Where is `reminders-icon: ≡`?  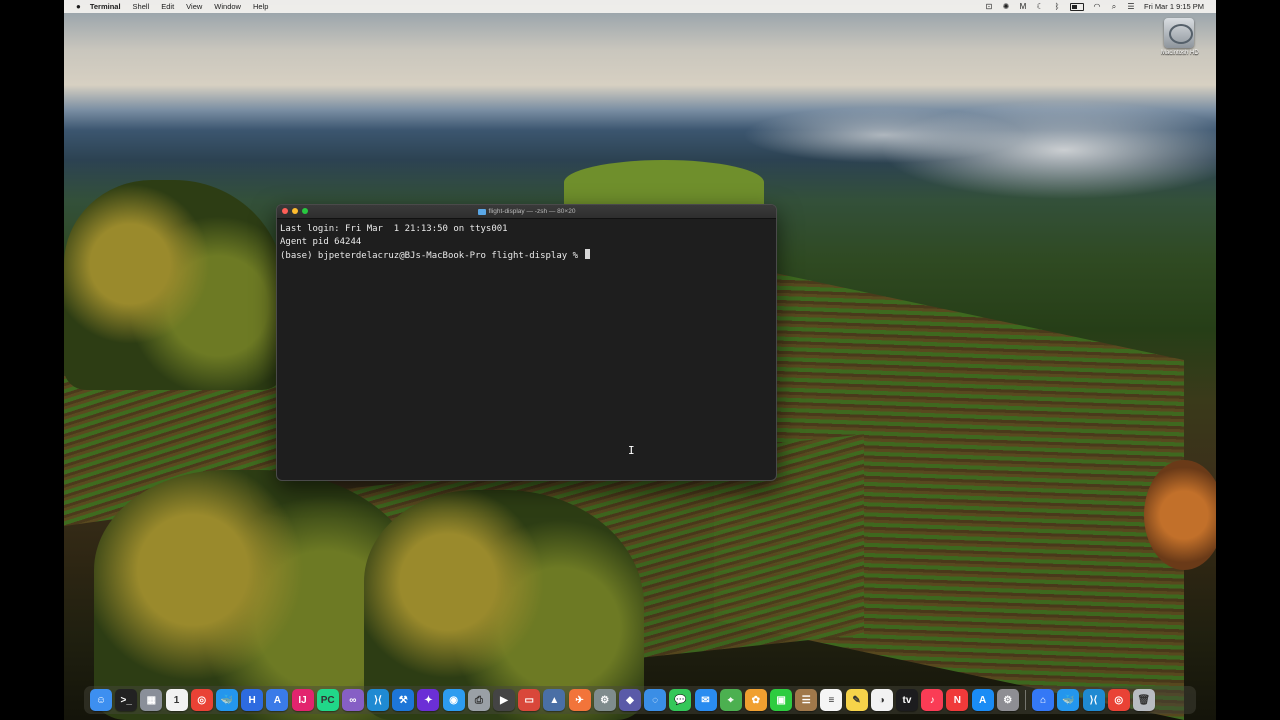 reminders-icon: ≡ is located at coordinates (831, 700).